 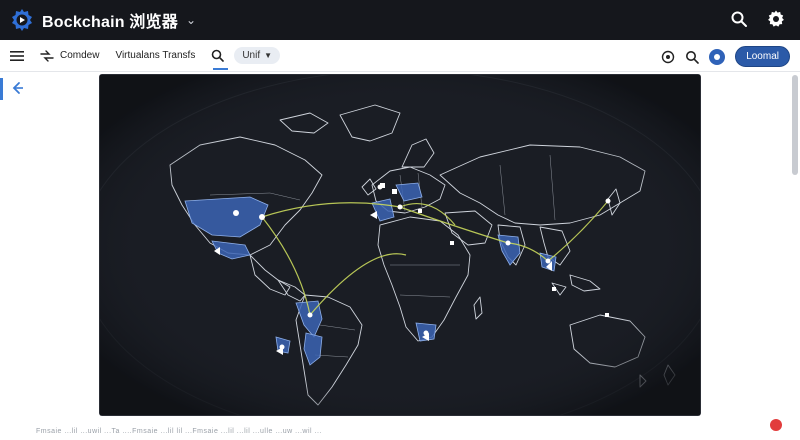 What do you see at coordinates (762, 56) in the screenshot?
I see `load-button: Loomal` at bounding box center [762, 56].